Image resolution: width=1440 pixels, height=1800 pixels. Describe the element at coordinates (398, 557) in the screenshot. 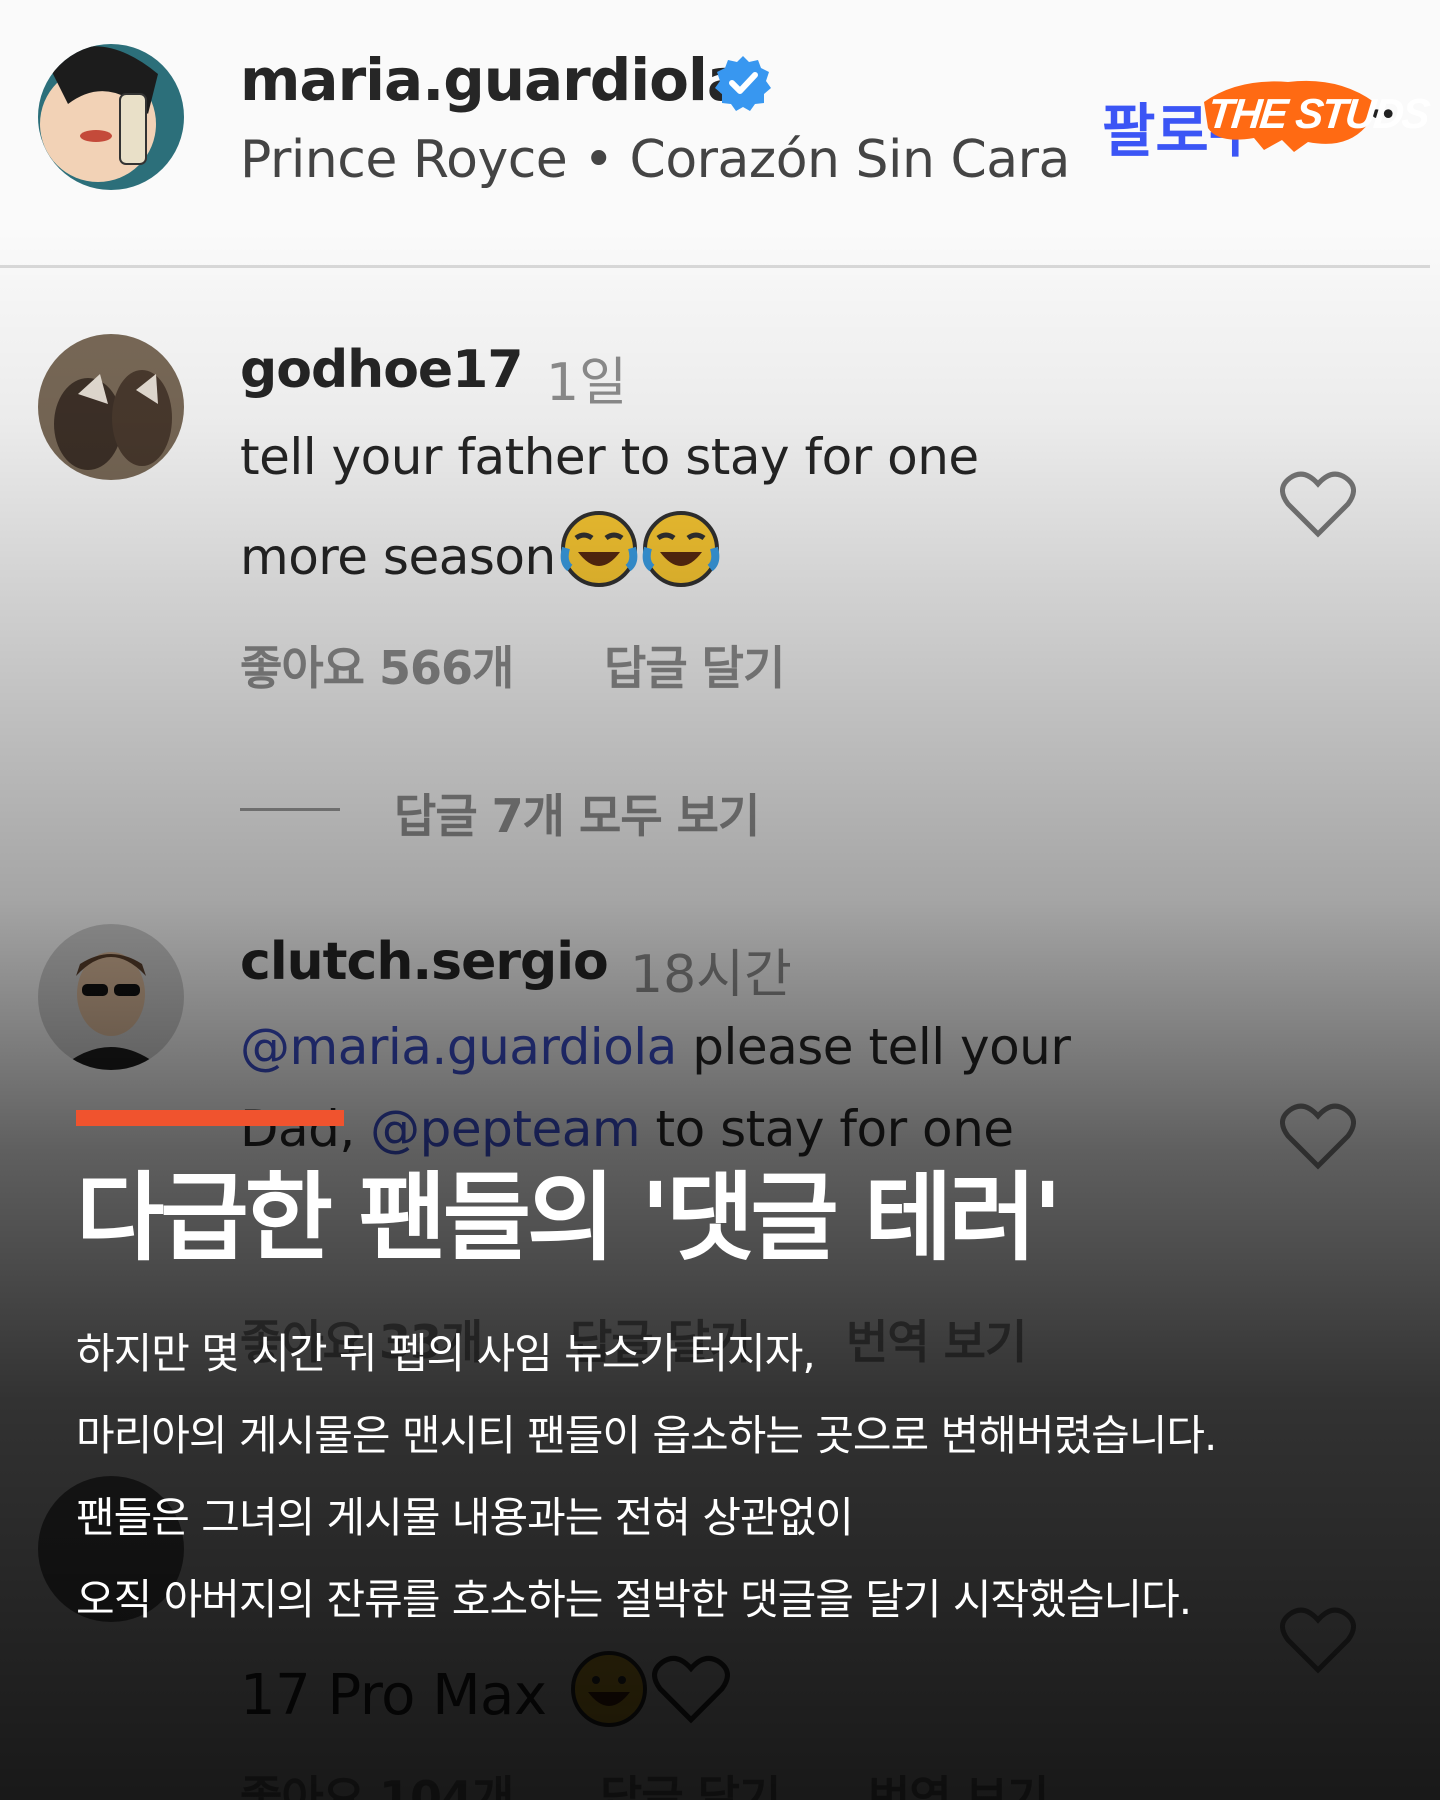

I see `comment-text: more season` at that location.